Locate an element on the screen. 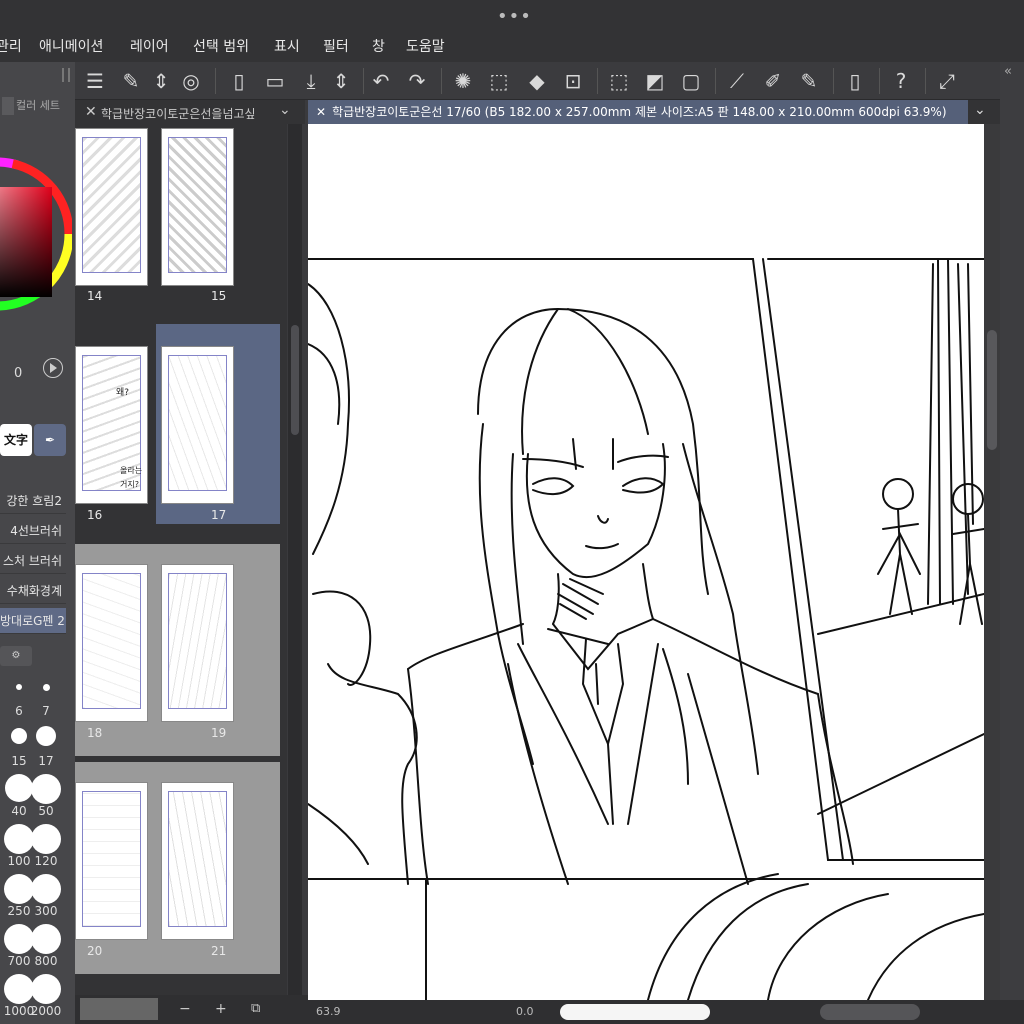 The height and width of the screenshot is (1024, 1024). window-dots-icon: ••• is located at coordinates (514, 16).